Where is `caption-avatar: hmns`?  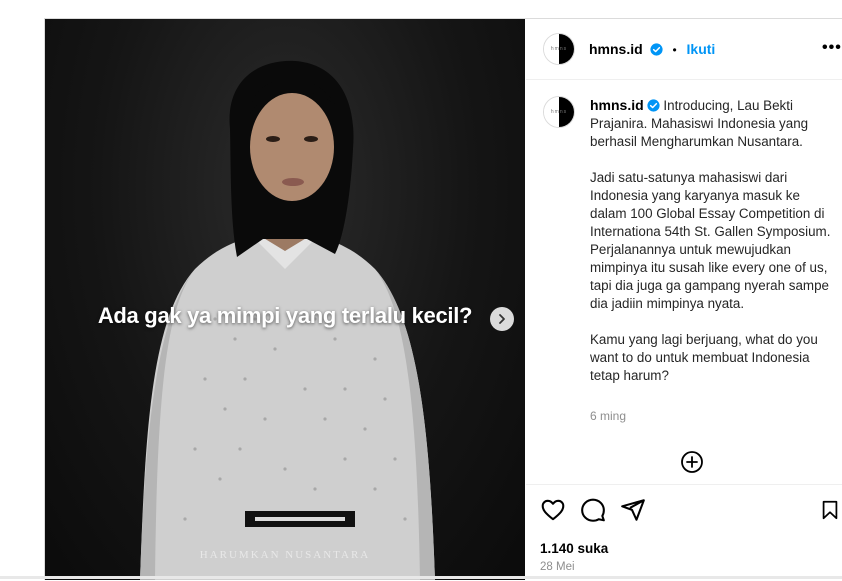 caption-avatar: hmns is located at coordinates (559, 112).